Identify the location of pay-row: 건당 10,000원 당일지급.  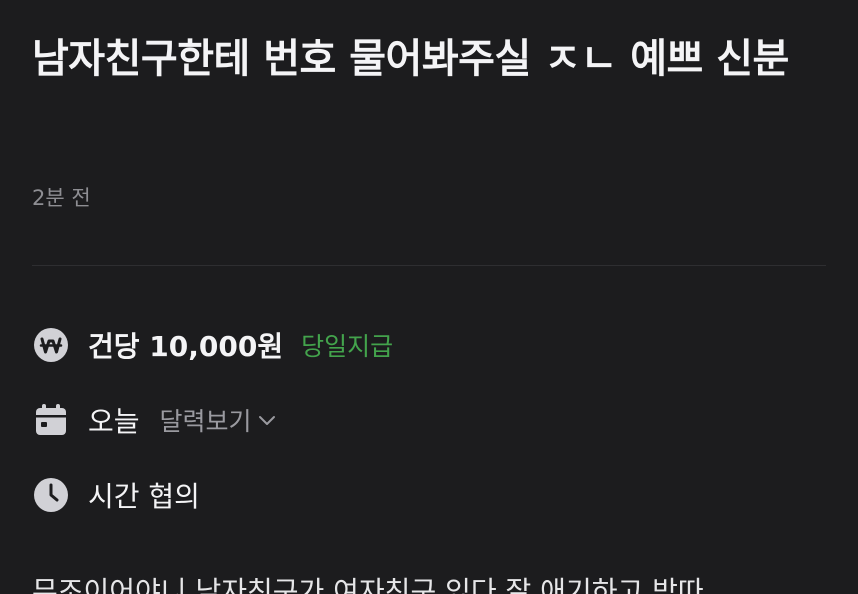
(212, 345).